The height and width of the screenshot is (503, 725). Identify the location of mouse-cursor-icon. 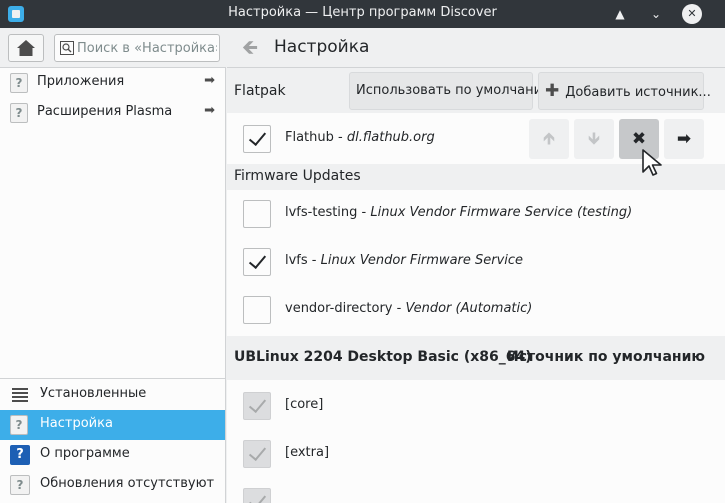
(652, 162).